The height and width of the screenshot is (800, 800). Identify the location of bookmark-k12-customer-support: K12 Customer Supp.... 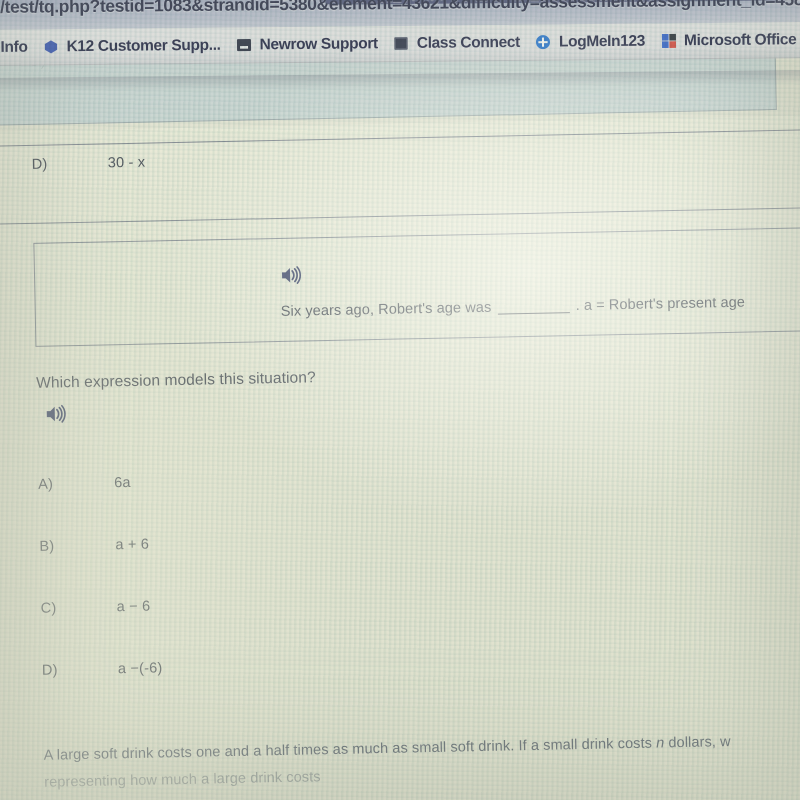
(131, 46).